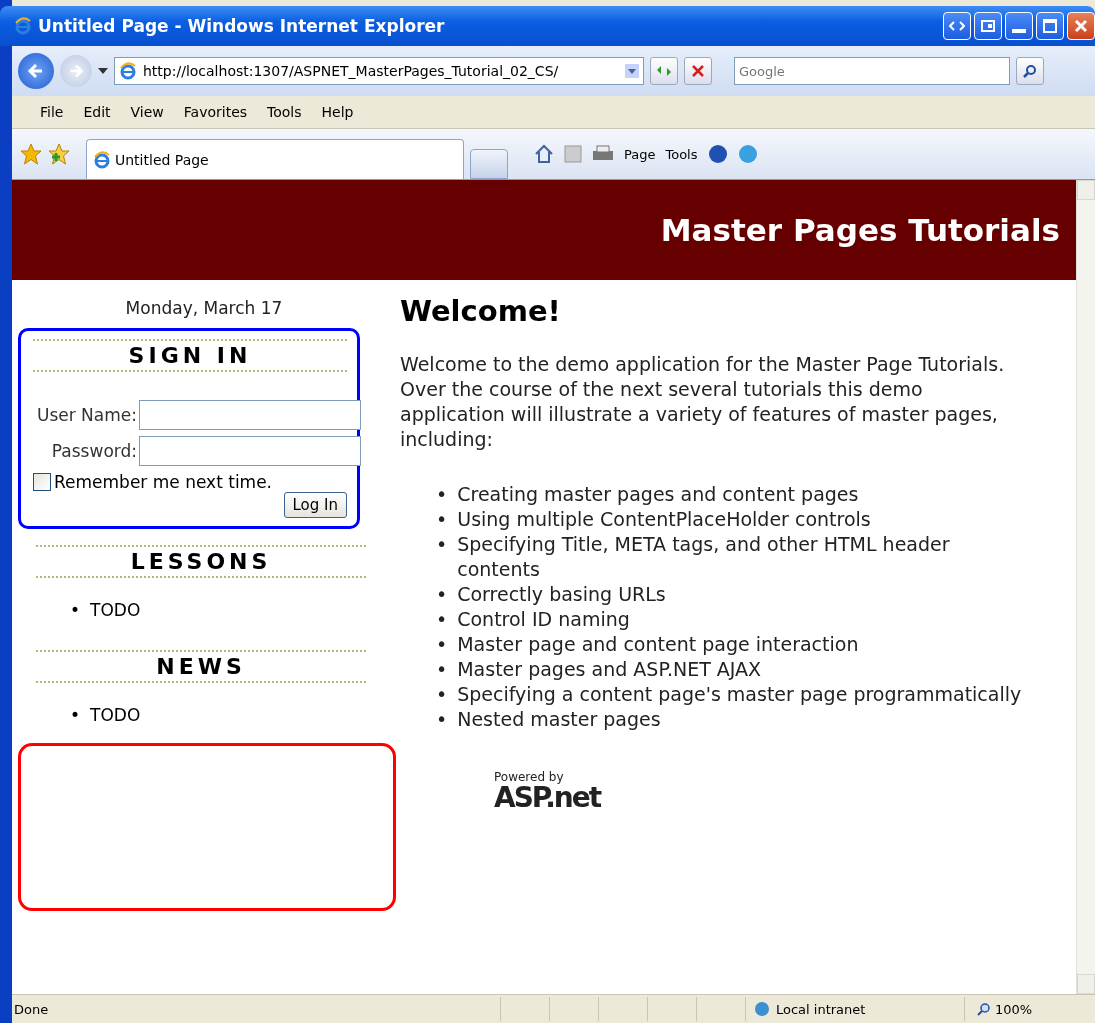 This screenshot has height=1023, width=1095. I want to click on star-icon, so click(31, 154).